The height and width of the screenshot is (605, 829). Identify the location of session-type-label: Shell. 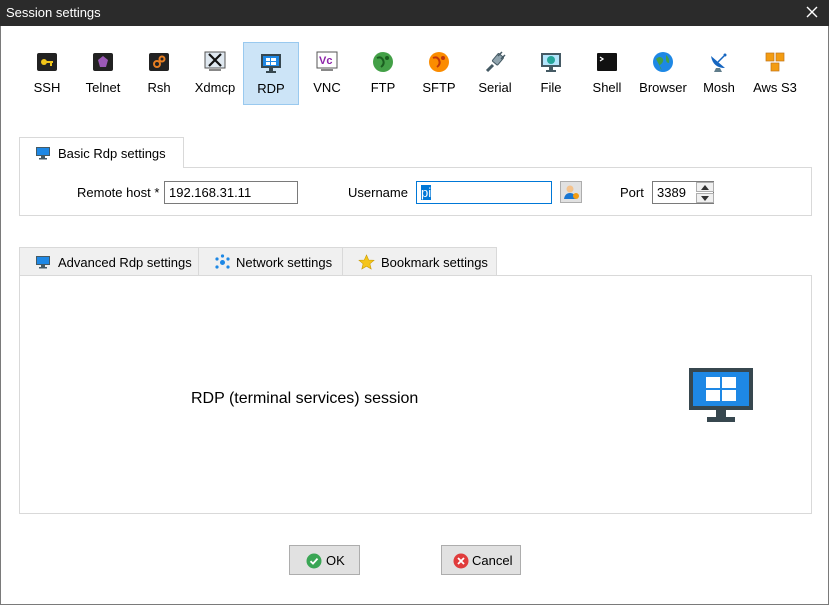
(607, 87).